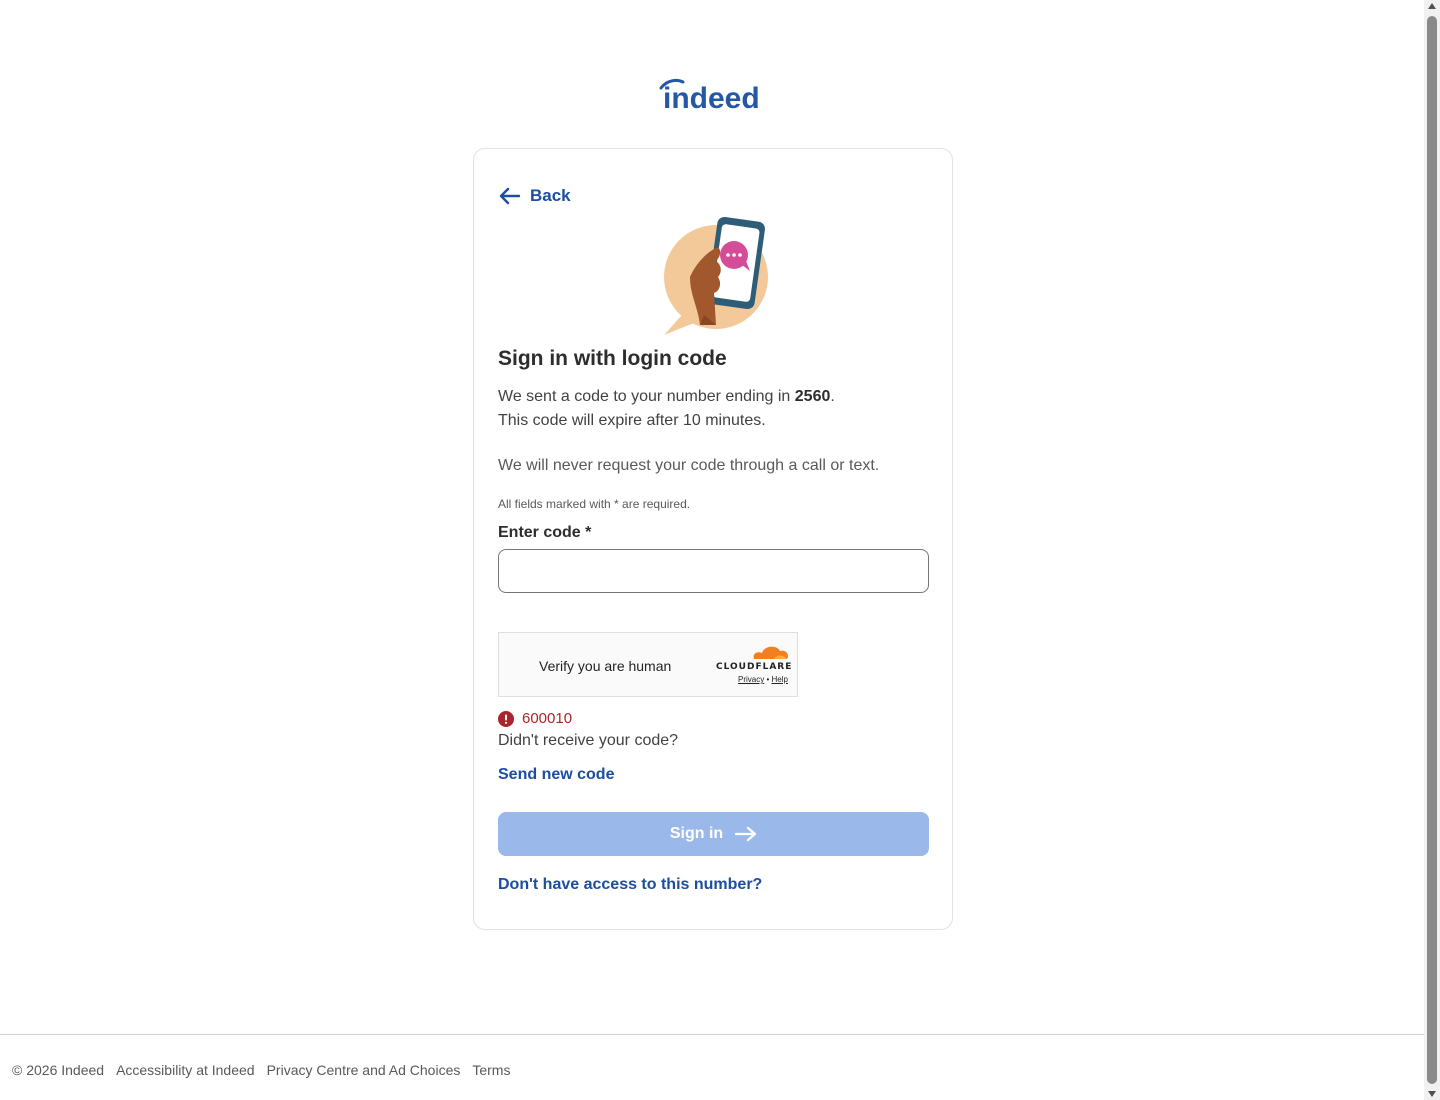  Describe the element at coordinates (646, 396) in the screenshot. I see `description-prefix: We sent a code to your number ending in` at that location.